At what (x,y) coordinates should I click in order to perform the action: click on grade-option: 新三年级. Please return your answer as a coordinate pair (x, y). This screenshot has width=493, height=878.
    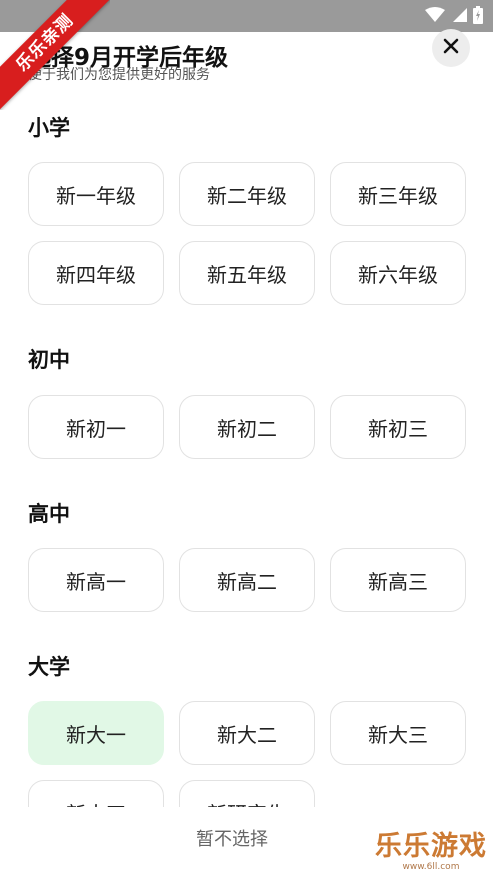
    Looking at the image, I should click on (398, 194).